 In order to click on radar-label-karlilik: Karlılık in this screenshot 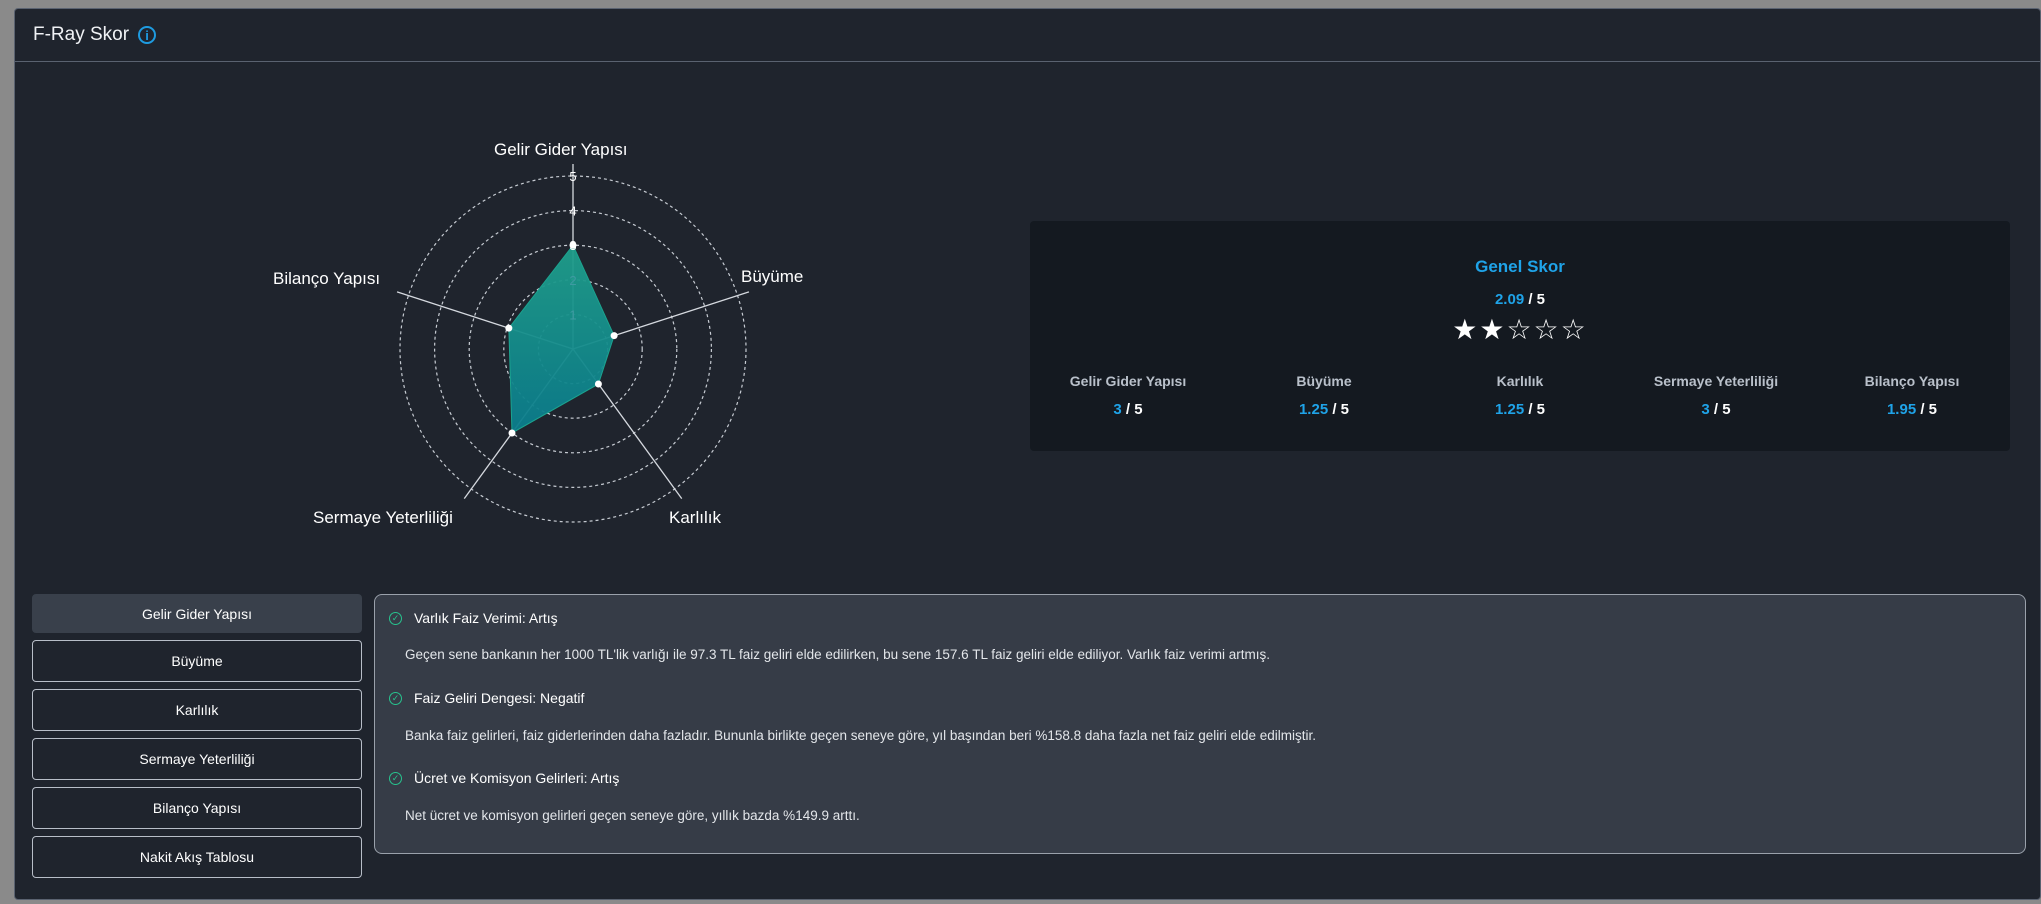, I will do `click(695, 517)`.